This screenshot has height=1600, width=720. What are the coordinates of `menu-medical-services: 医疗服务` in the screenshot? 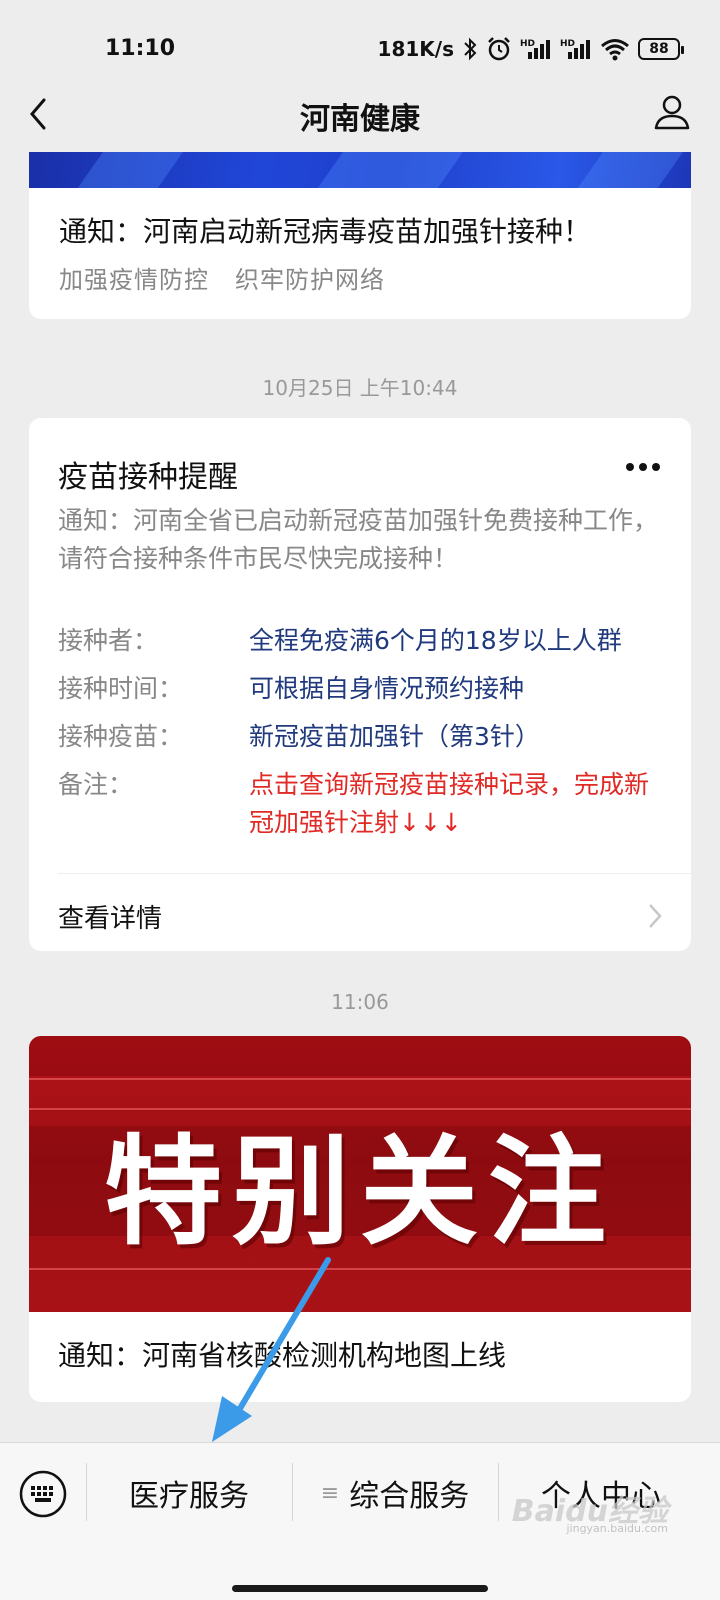 It's located at (189, 1493).